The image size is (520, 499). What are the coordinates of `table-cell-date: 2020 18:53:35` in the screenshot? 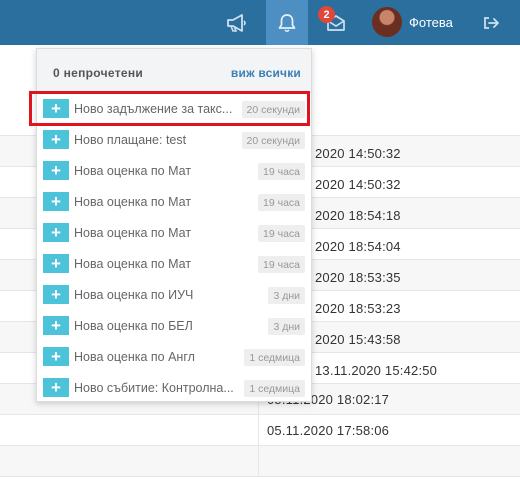 It's located at (358, 277).